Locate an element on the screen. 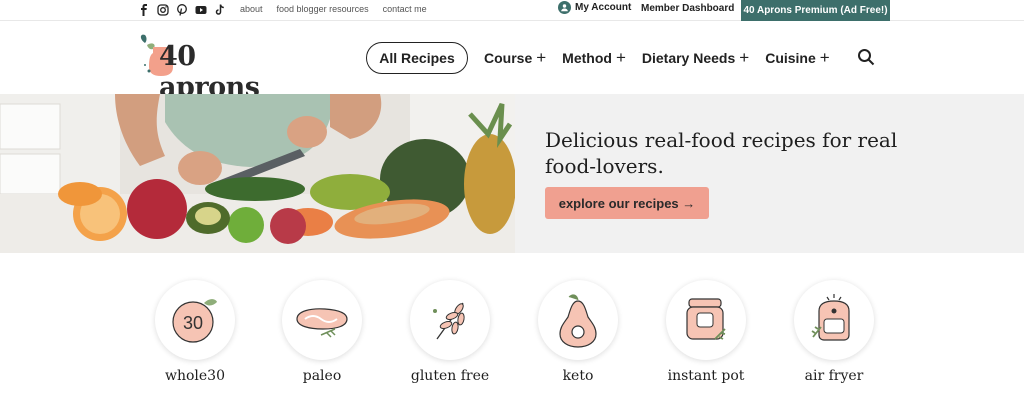 The image size is (1024, 409). about-link: about is located at coordinates (251, 9).